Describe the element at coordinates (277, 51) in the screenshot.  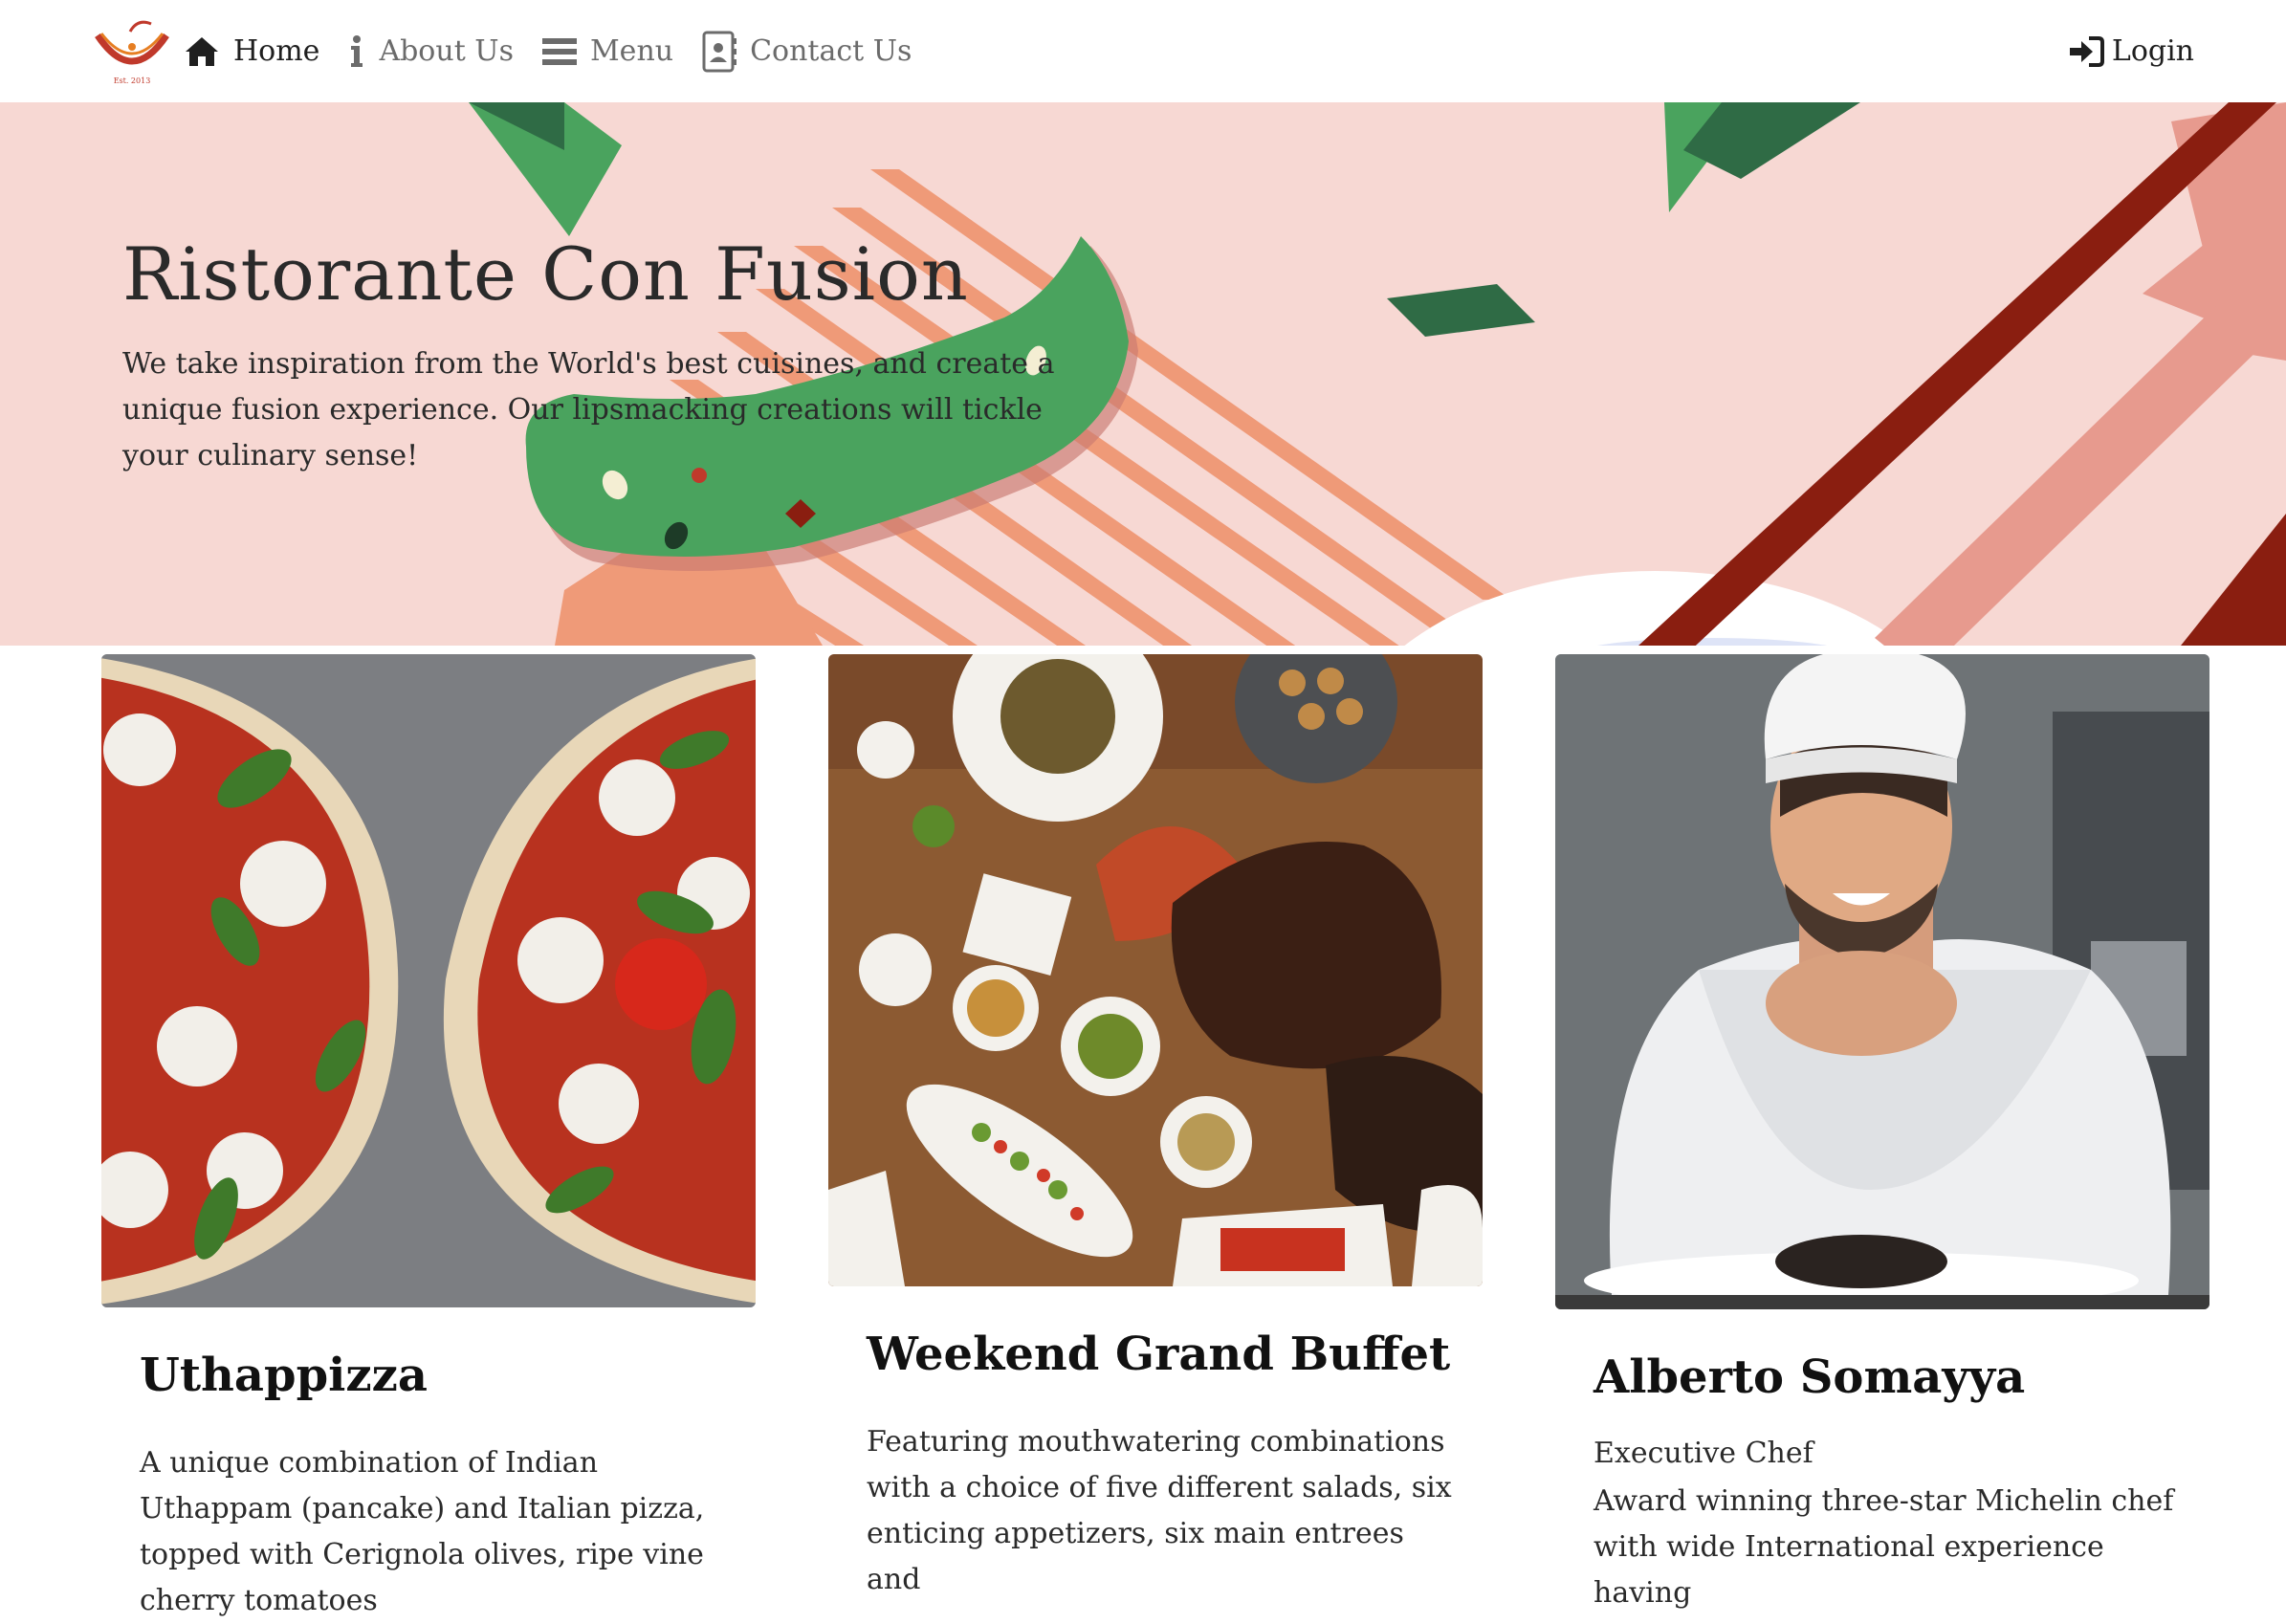
I see `nav-home-label: Home` at that location.